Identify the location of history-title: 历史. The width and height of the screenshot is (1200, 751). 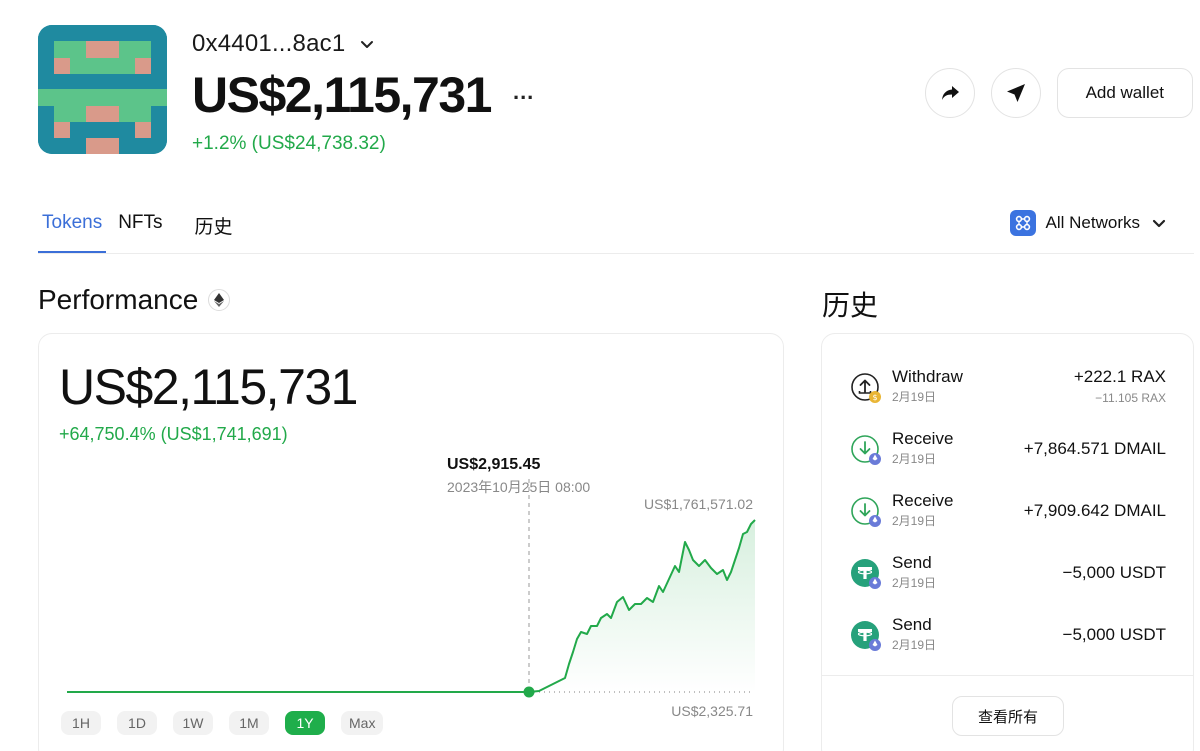
(850, 305).